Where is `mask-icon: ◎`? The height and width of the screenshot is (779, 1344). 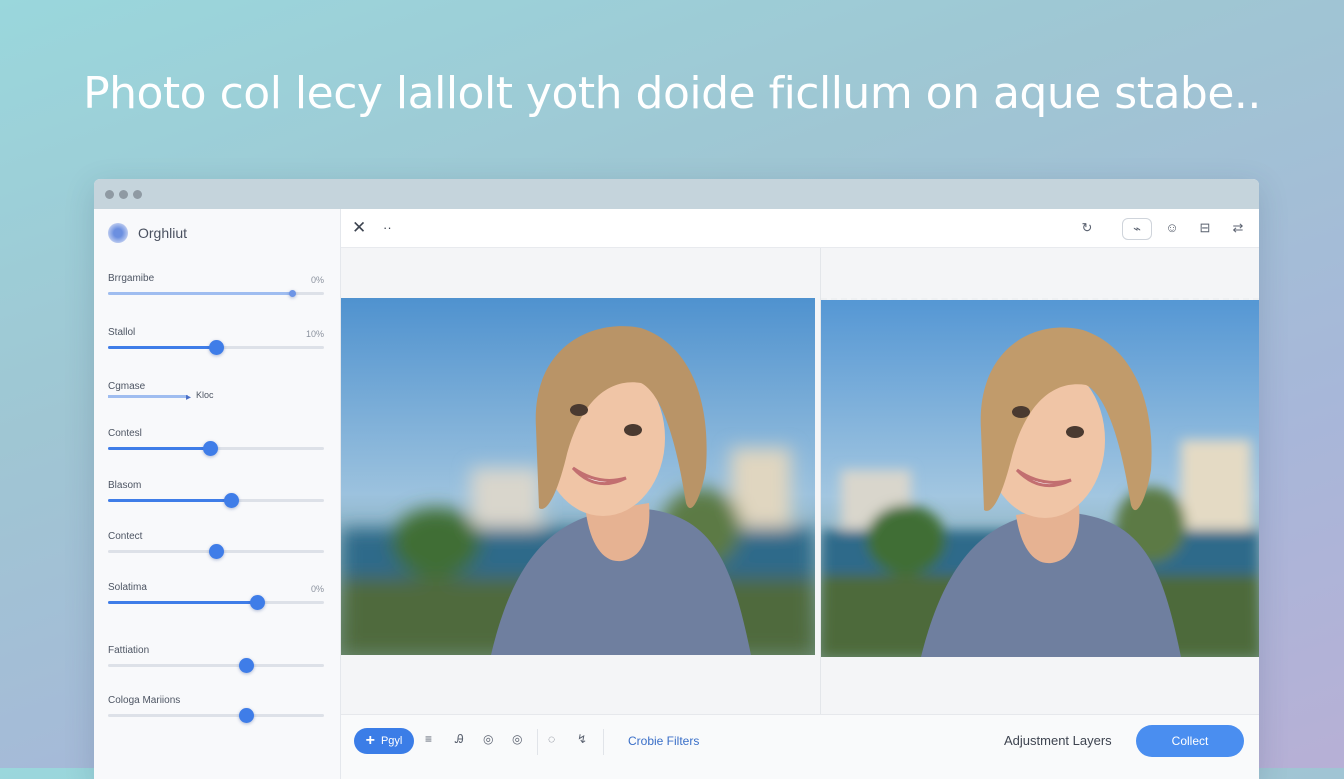
mask-icon: ◎ is located at coordinates (488, 739).